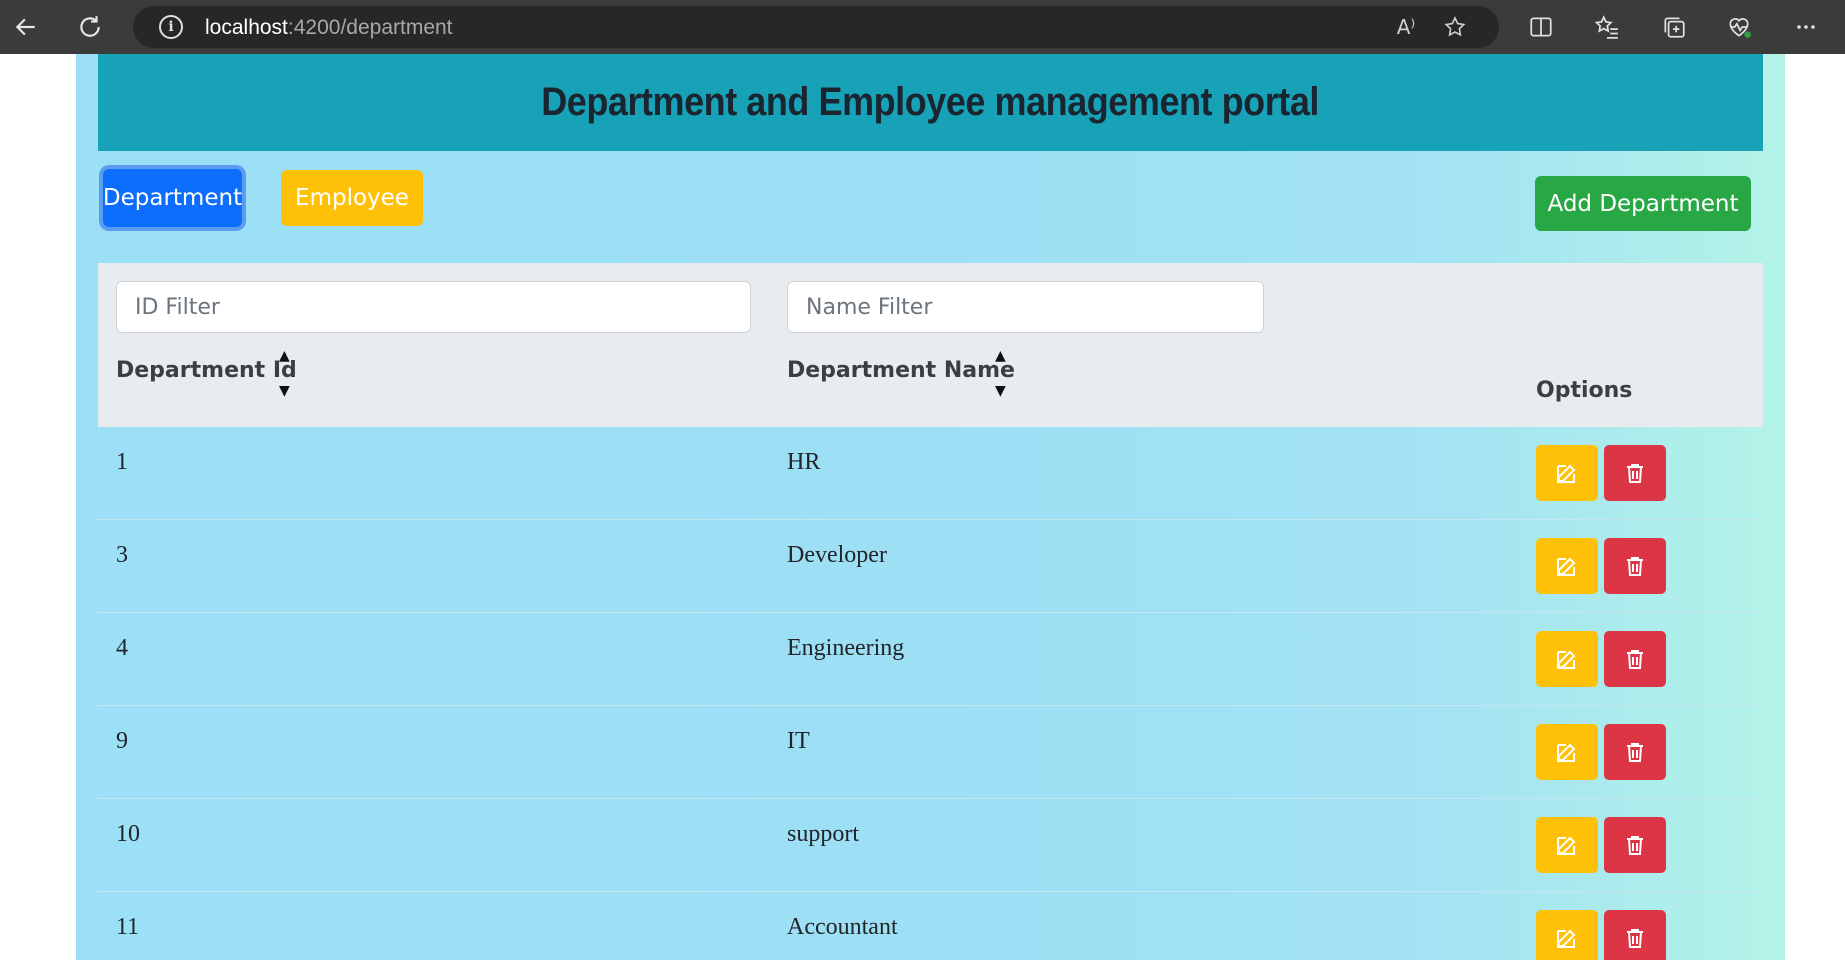  Describe the element at coordinates (171, 27) in the screenshot. I see `info-icon: i` at that location.